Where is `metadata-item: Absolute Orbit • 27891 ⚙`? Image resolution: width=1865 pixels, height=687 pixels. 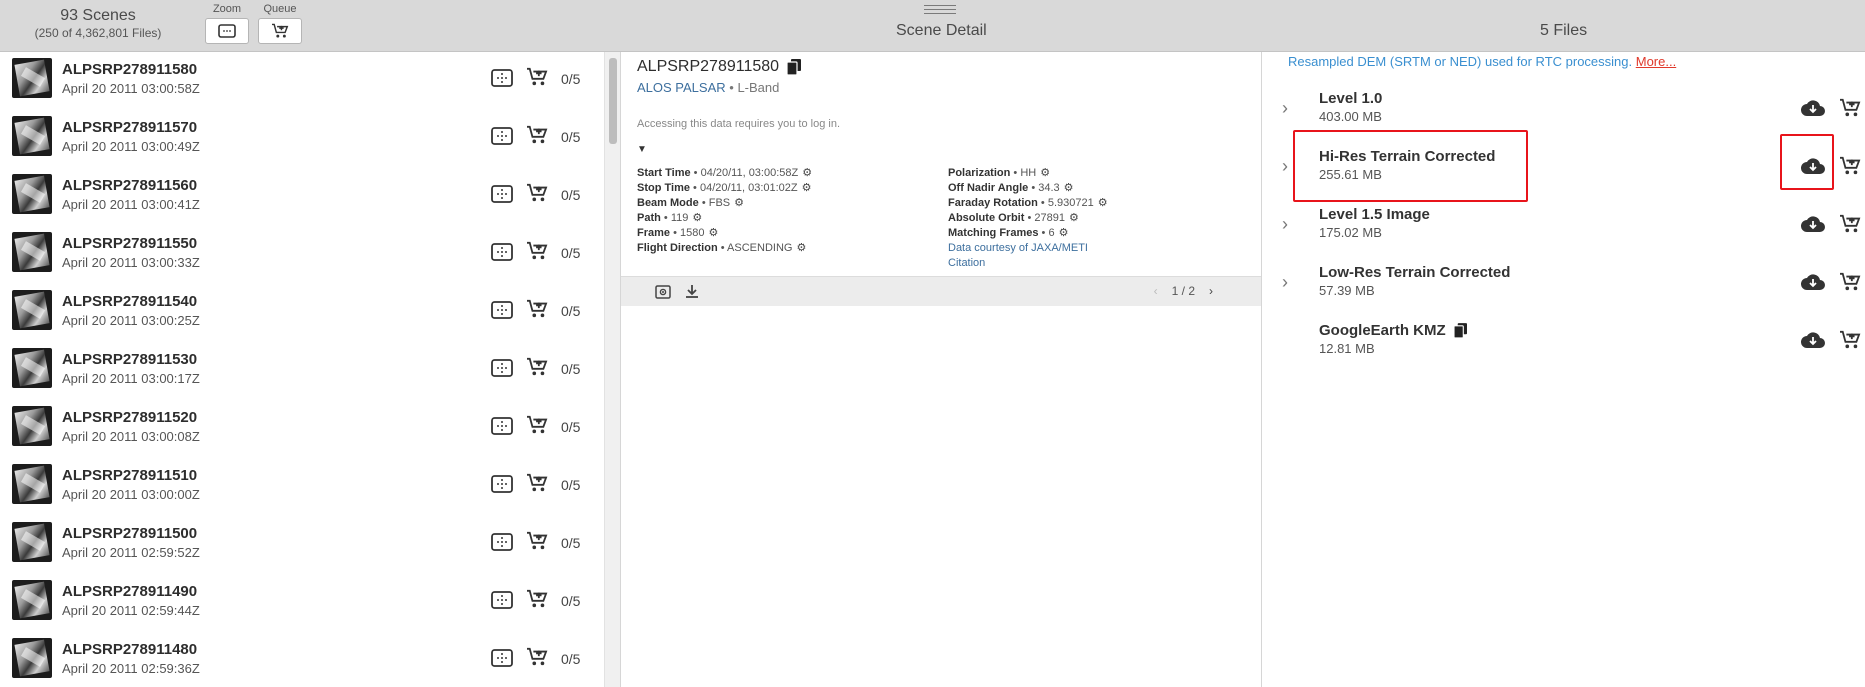
metadata-item: Absolute Orbit • 27891 ⚙ is located at coordinates (1028, 218).